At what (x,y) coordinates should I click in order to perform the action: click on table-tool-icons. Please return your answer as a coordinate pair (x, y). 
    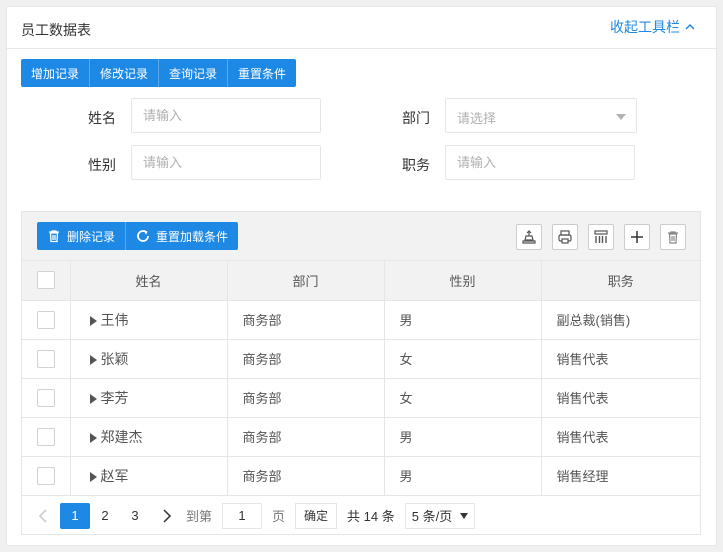
    Looking at the image, I should click on (601, 237).